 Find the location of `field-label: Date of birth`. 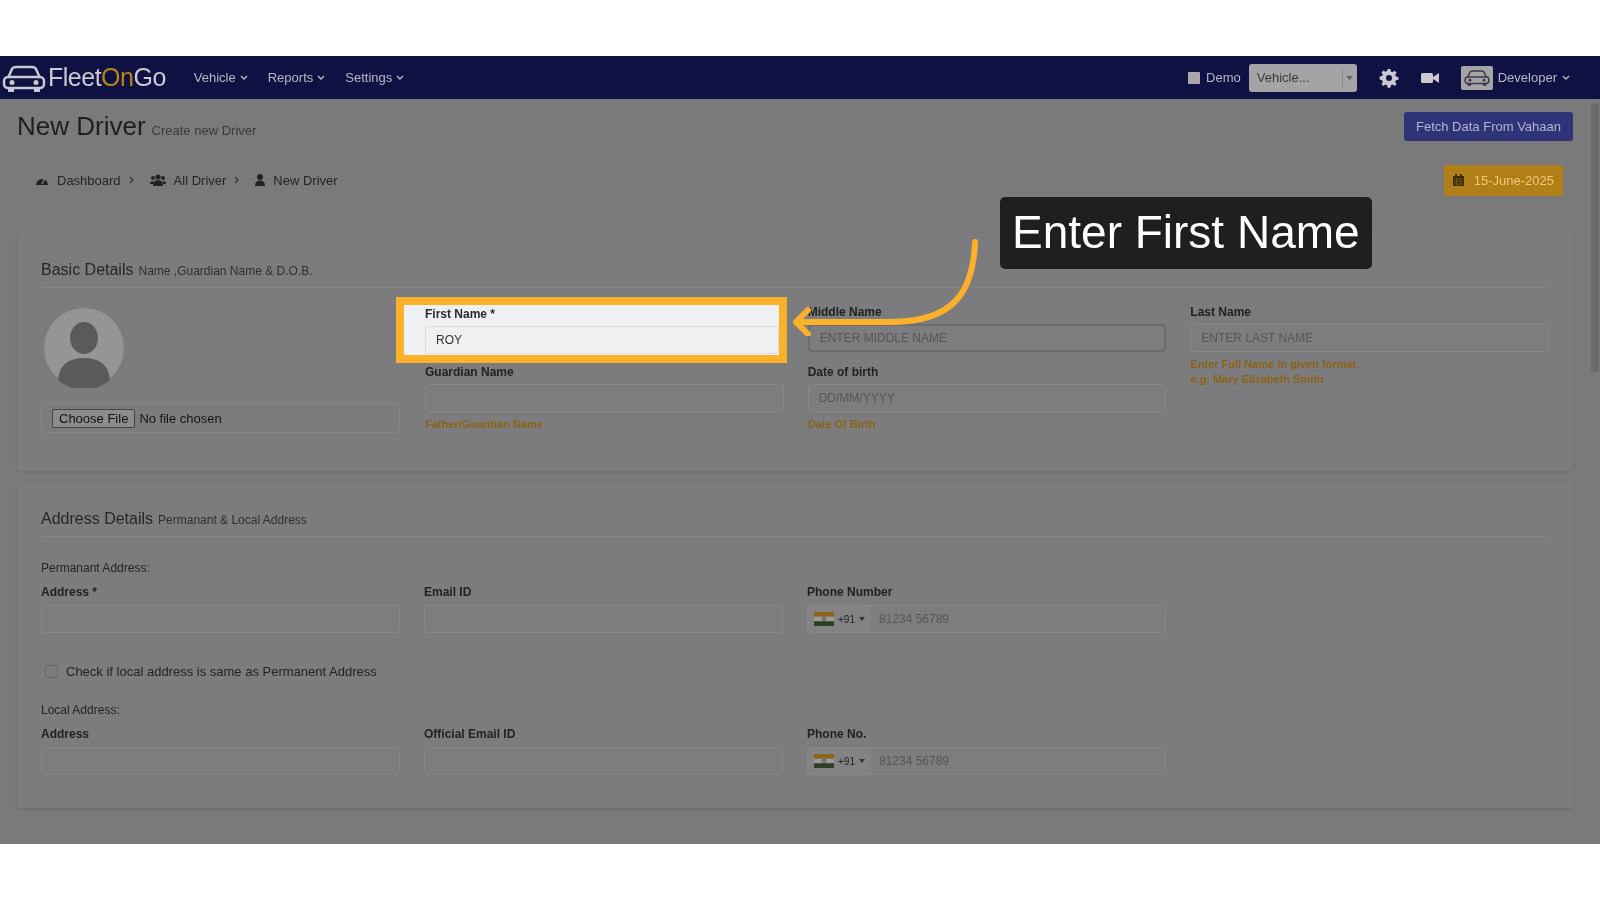

field-label: Date of birth is located at coordinates (843, 372).